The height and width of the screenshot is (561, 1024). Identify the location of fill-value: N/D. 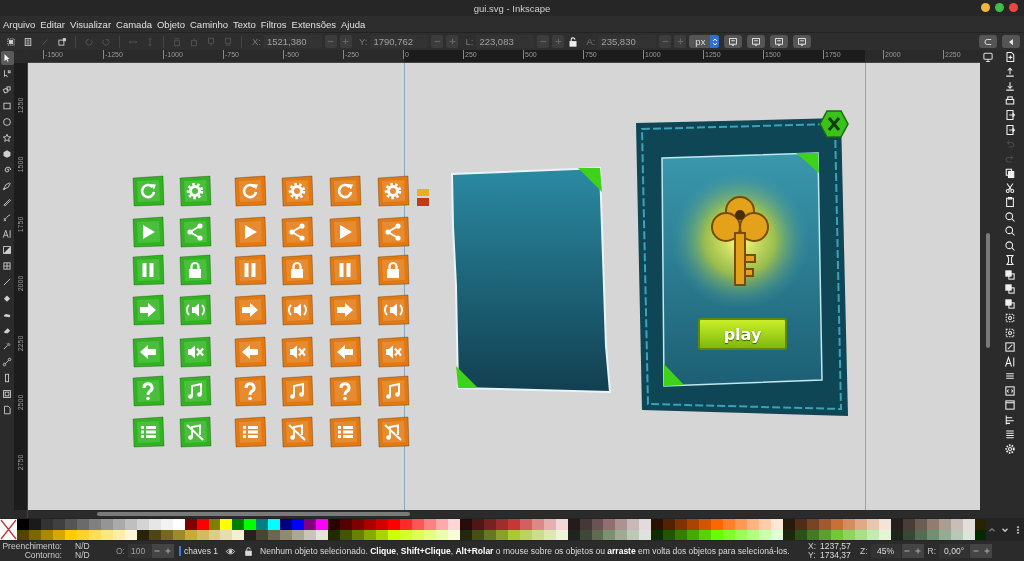
(77, 546).